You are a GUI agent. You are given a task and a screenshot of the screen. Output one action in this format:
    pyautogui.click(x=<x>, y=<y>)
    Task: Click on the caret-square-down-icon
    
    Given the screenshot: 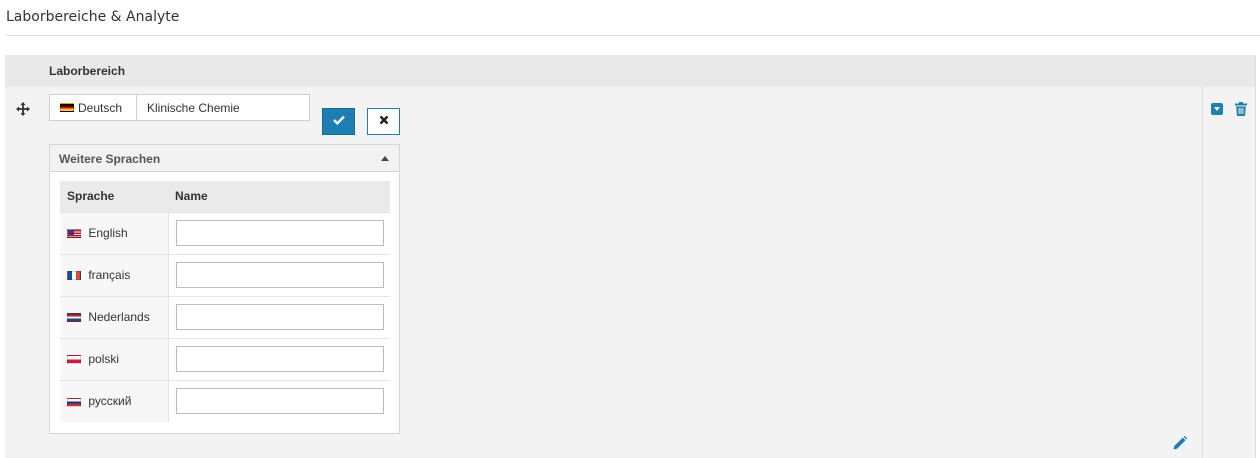 What is the action you would take?
    pyautogui.click(x=1217, y=109)
    